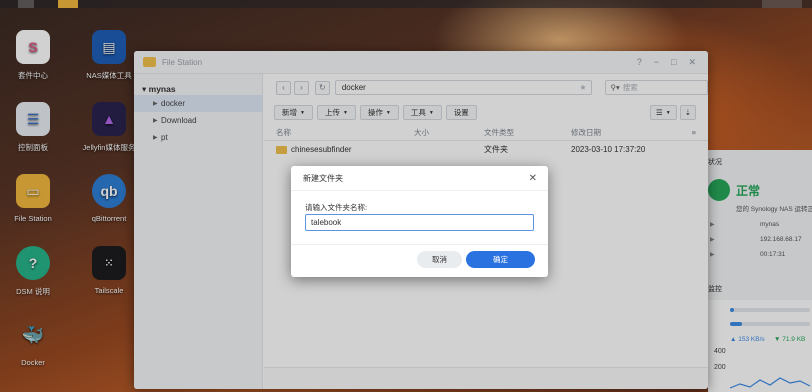 This screenshot has height=392, width=812. What do you see at coordinates (419, 178) in the screenshot?
I see `dialog-titlebar: 新建文件夹 ✕` at bounding box center [419, 178].